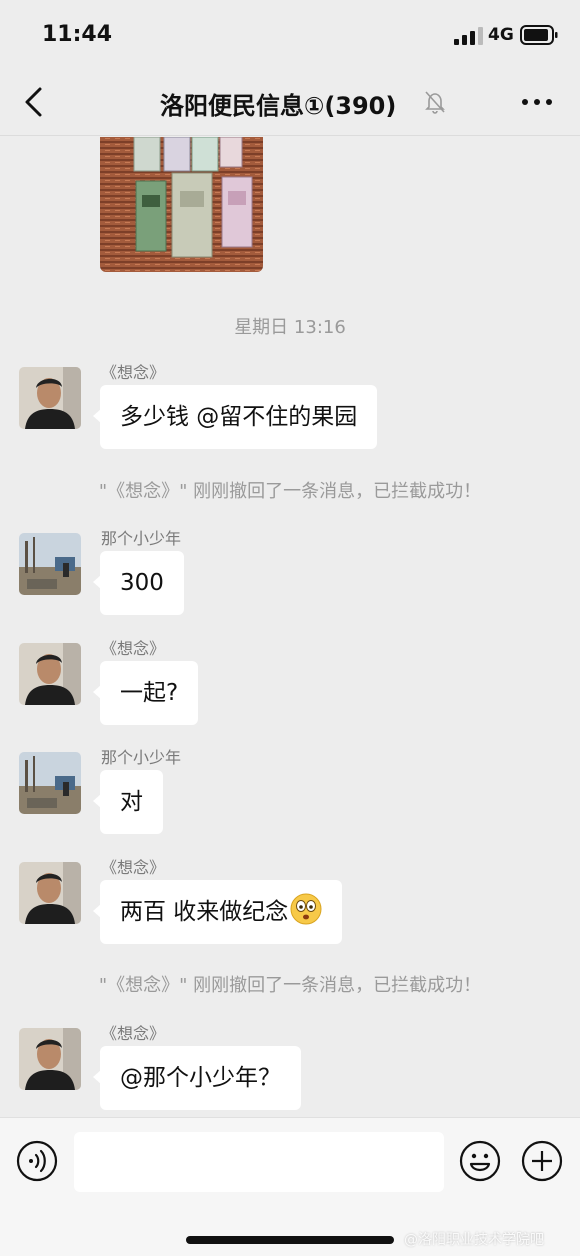 This screenshot has height=1256, width=580. What do you see at coordinates (204, 912) in the screenshot?
I see `message-text: 两百 收来做纪念` at bounding box center [204, 912].